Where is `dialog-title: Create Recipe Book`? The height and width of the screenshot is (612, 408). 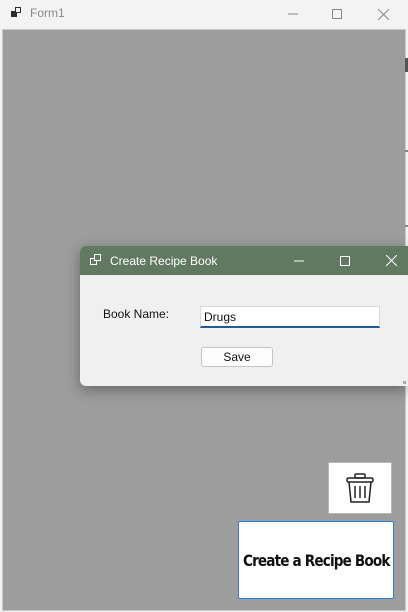
dialog-title: Create Recipe Book is located at coordinates (164, 261).